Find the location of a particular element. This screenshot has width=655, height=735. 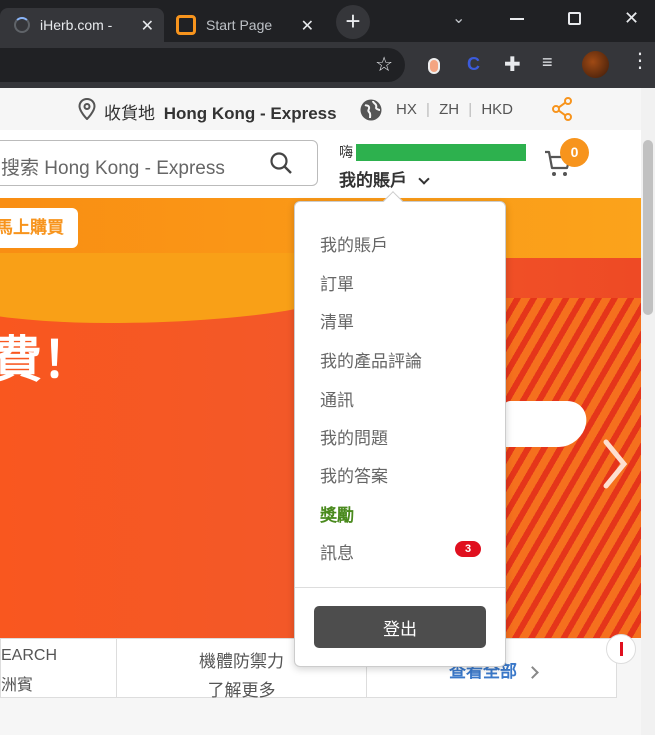

cart-count-badge: 0 is located at coordinates (574, 152).